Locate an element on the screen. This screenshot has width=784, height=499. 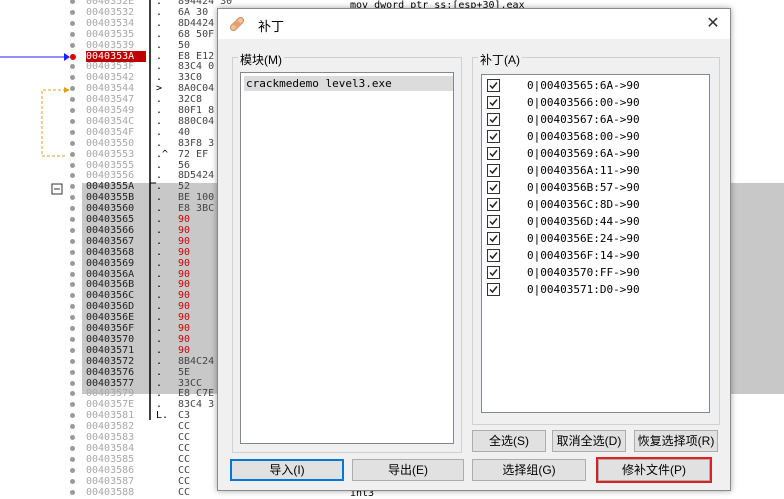
patch-item: 0|00403571:D0->90 is located at coordinates (595, 289).